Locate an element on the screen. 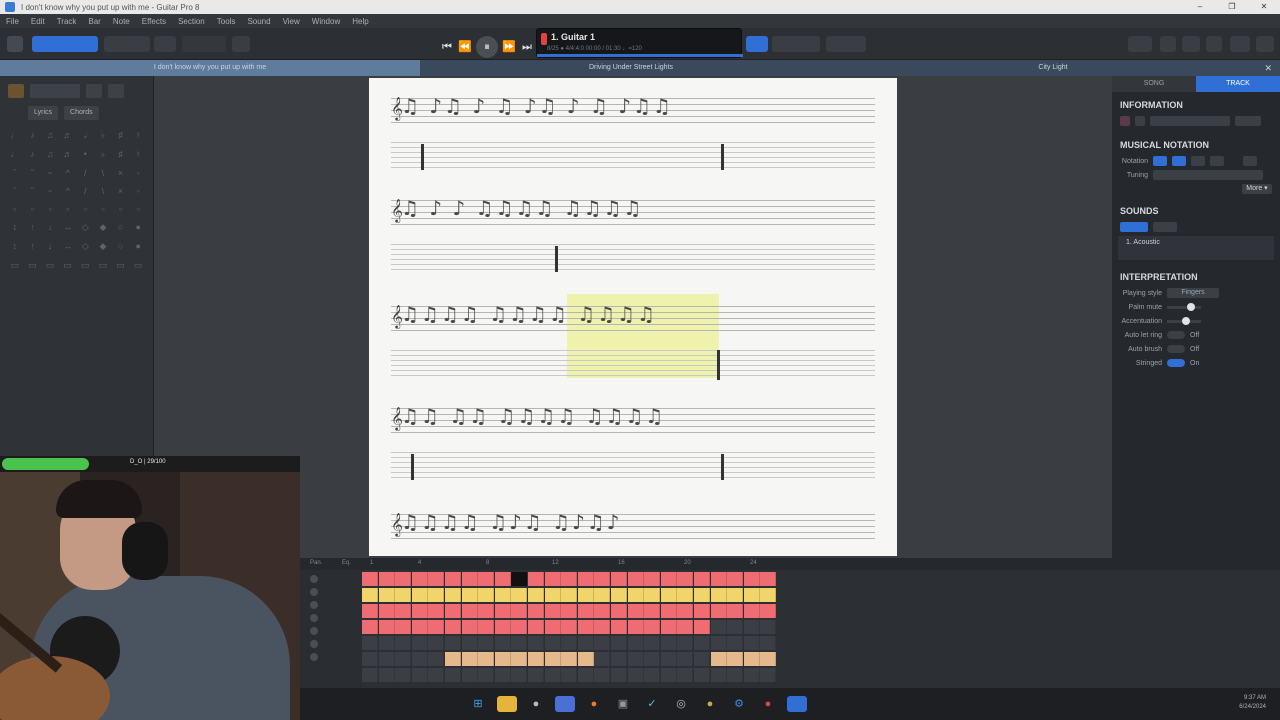 The image size is (1280, 720). menu-track: Track is located at coordinates (67, 21).